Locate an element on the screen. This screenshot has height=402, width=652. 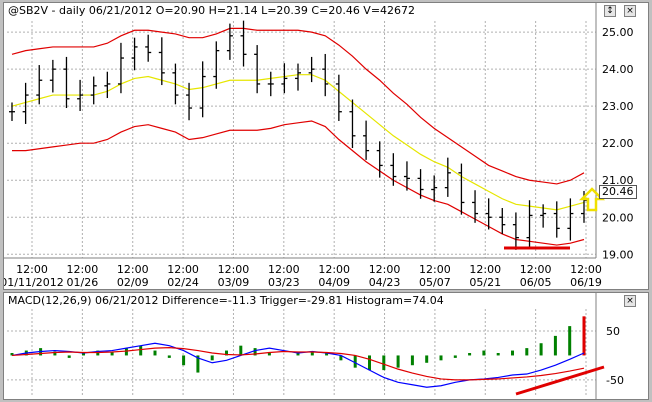
y-tick-label: 24.00 is located at coordinates (618, 69).